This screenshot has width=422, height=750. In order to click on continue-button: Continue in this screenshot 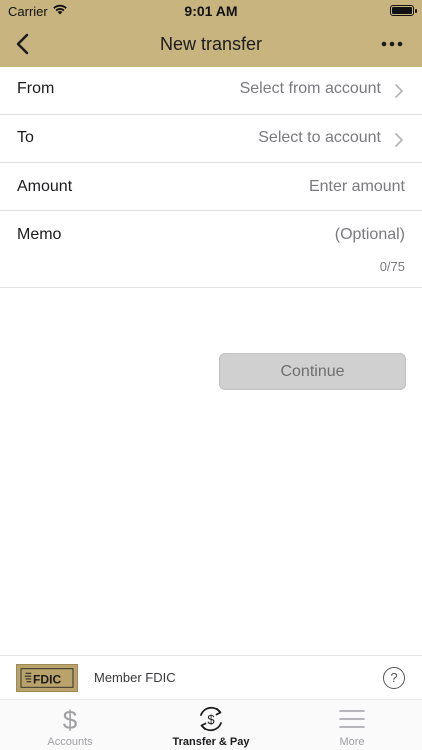, I will do `click(312, 371)`.